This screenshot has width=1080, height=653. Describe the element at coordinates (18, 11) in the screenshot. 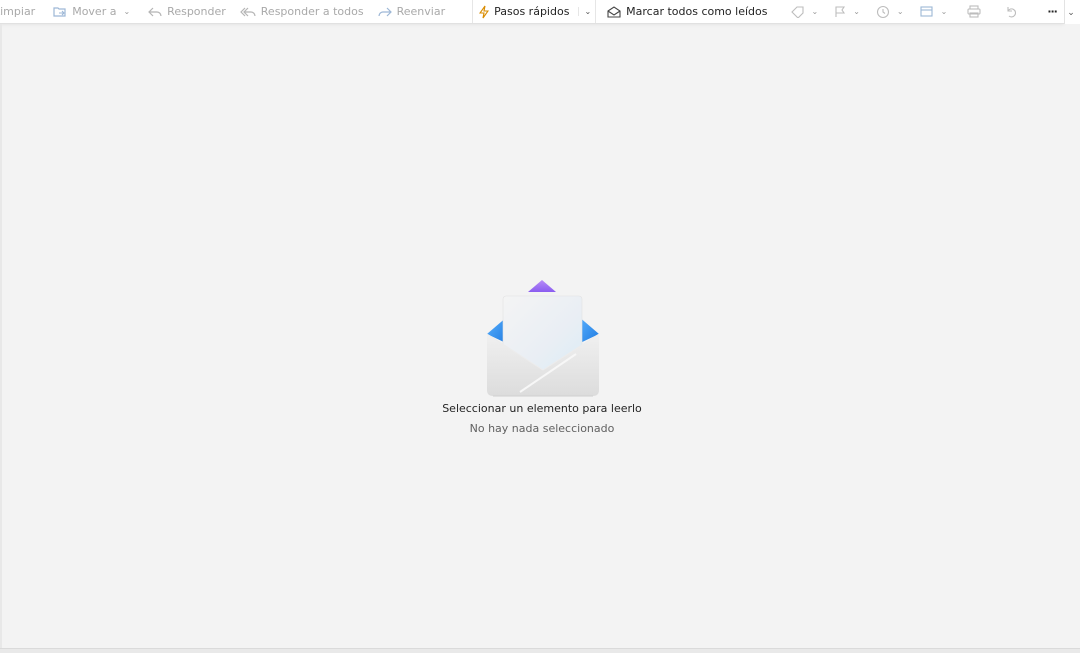

I see `clean-label: Limpiar` at that location.